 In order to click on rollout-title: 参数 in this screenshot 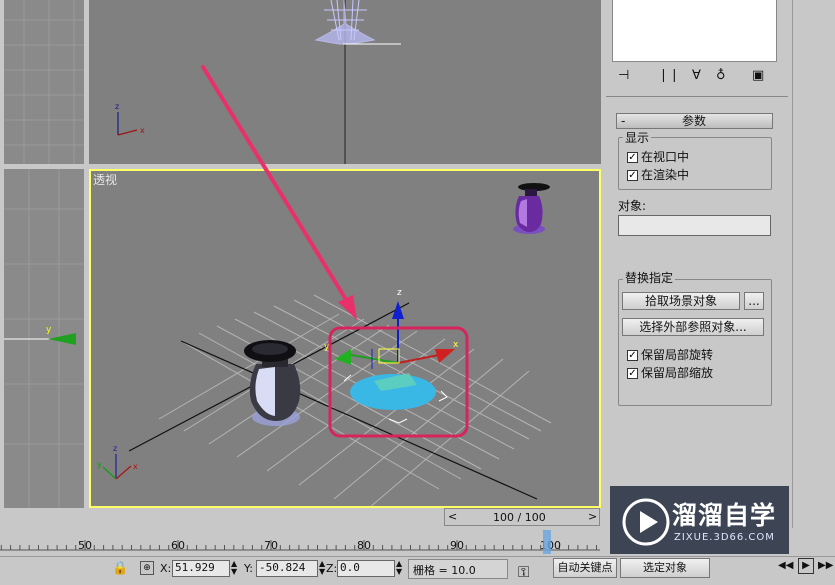, I will do `click(694, 121)`.